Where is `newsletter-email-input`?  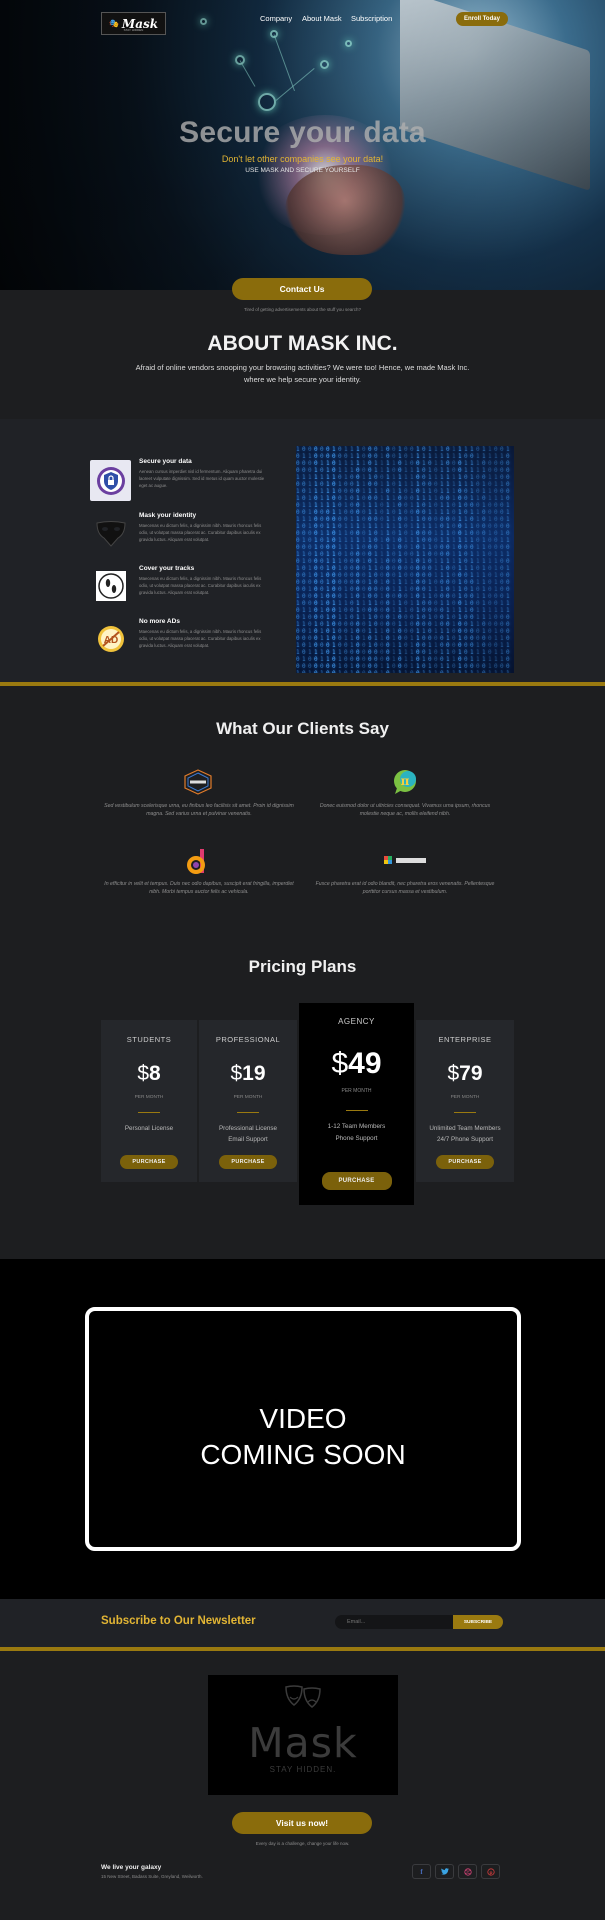 newsletter-email-input is located at coordinates (395, 1622).